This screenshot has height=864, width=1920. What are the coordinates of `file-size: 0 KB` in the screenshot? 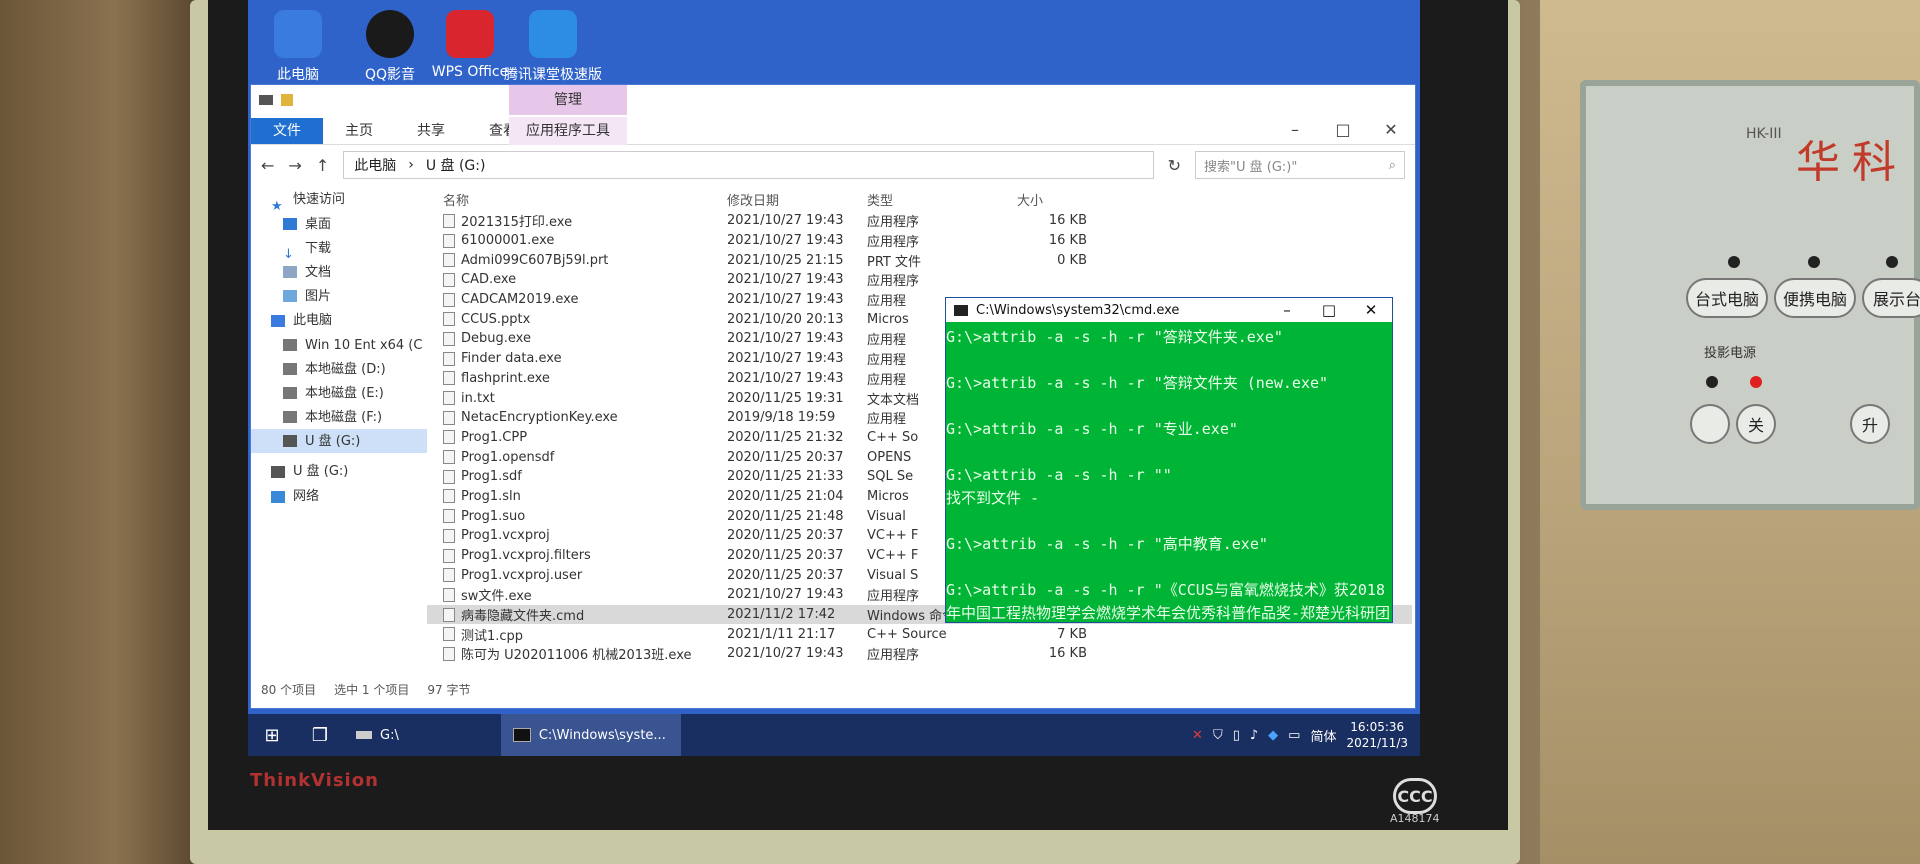 It's located at (1072, 260).